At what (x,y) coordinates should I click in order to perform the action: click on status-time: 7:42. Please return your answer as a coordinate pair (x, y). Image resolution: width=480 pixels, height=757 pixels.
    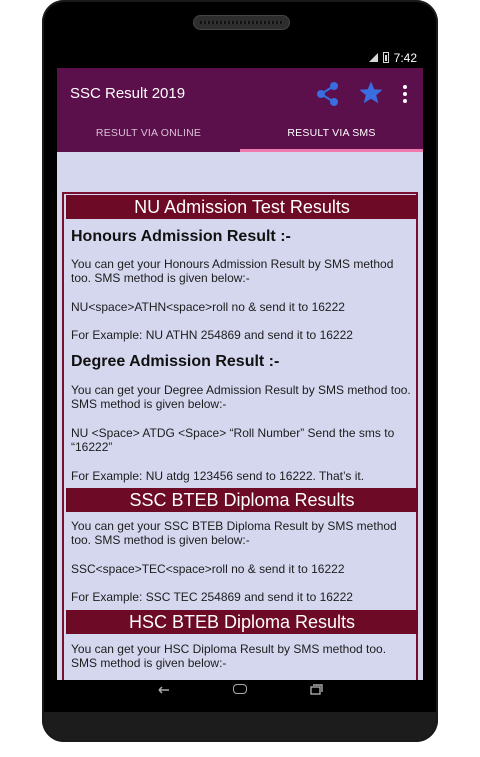
    Looking at the image, I should click on (405, 58).